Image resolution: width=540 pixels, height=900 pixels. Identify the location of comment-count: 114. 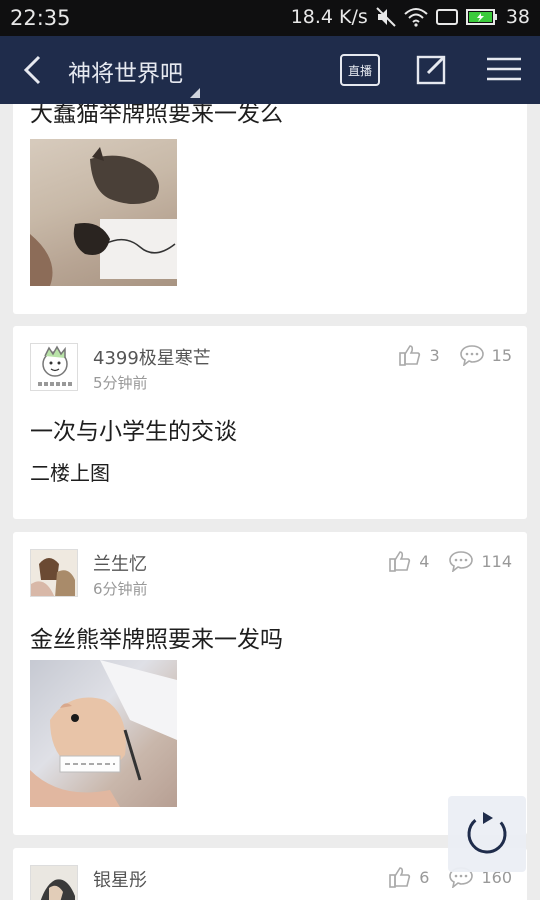
(496, 561).